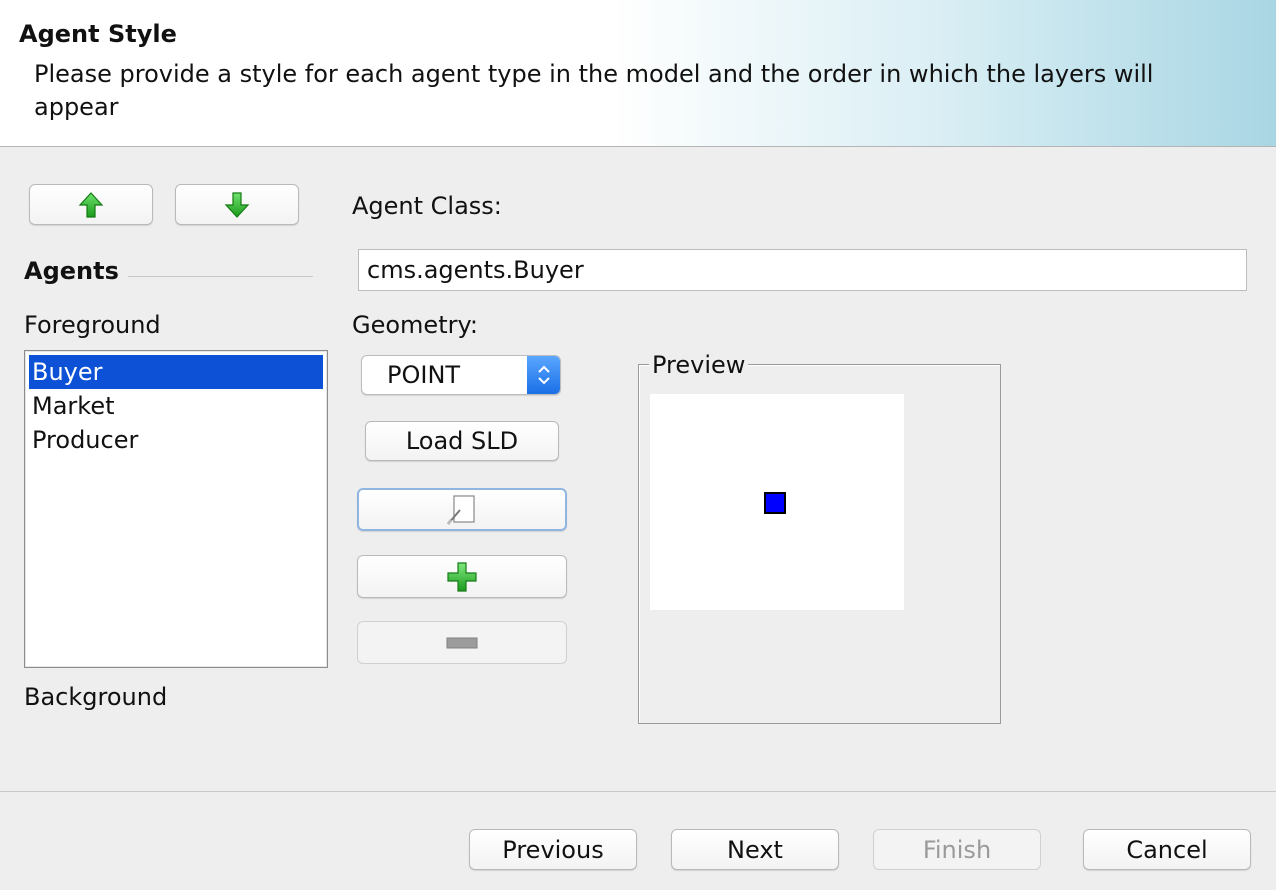 The width and height of the screenshot is (1276, 890). What do you see at coordinates (957, 849) in the screenshot?
I see `finish-button: Finish` at bounding box center [957, 849].